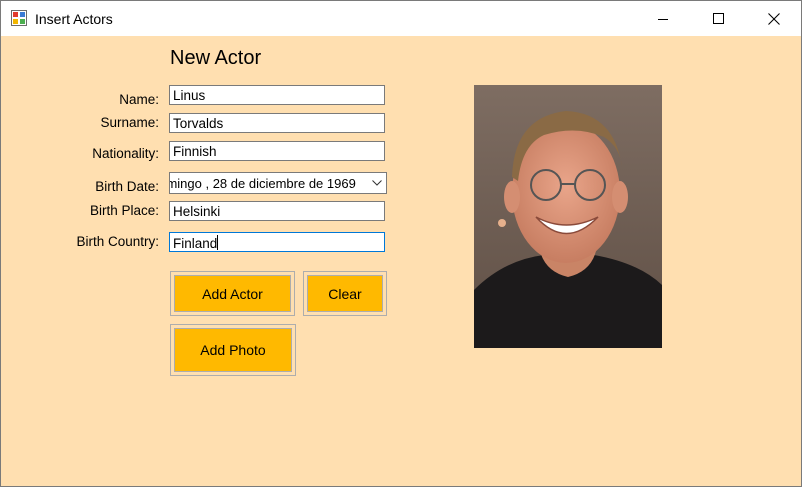 The image size is (802, 487). What do you see at coordinates (139, 99) in the screenshot?
I see `name-label: Name:` at bounding box center [139, 99].